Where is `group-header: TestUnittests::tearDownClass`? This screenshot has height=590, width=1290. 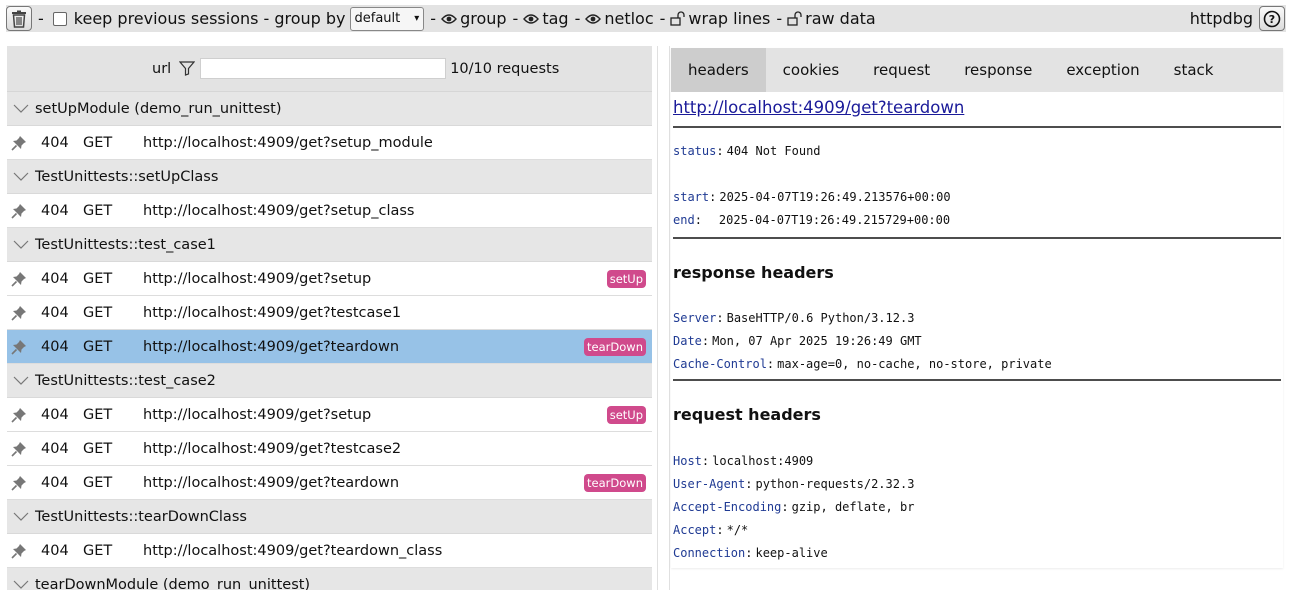
group-header: TestUnittests::tearDownClass is located at coordinates (329, 517).